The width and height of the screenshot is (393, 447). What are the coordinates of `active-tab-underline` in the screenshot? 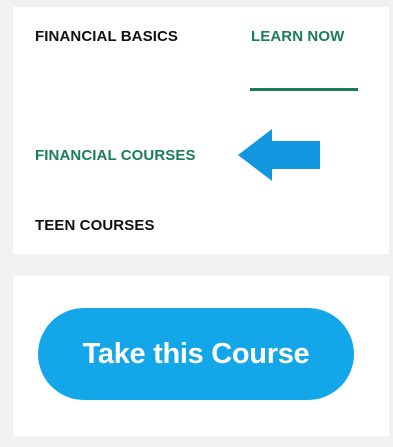 It's located at (304, 89).